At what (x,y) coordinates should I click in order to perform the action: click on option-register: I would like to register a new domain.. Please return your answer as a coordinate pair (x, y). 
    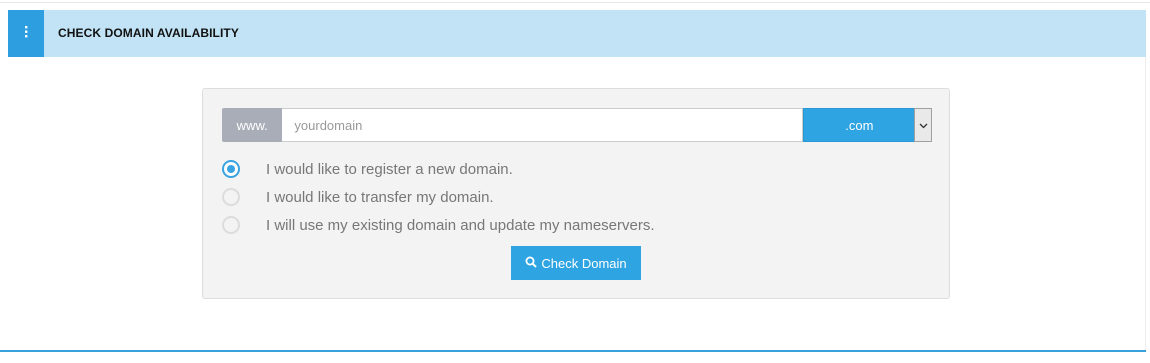
    Looking at the image, I should click on (367, 169).